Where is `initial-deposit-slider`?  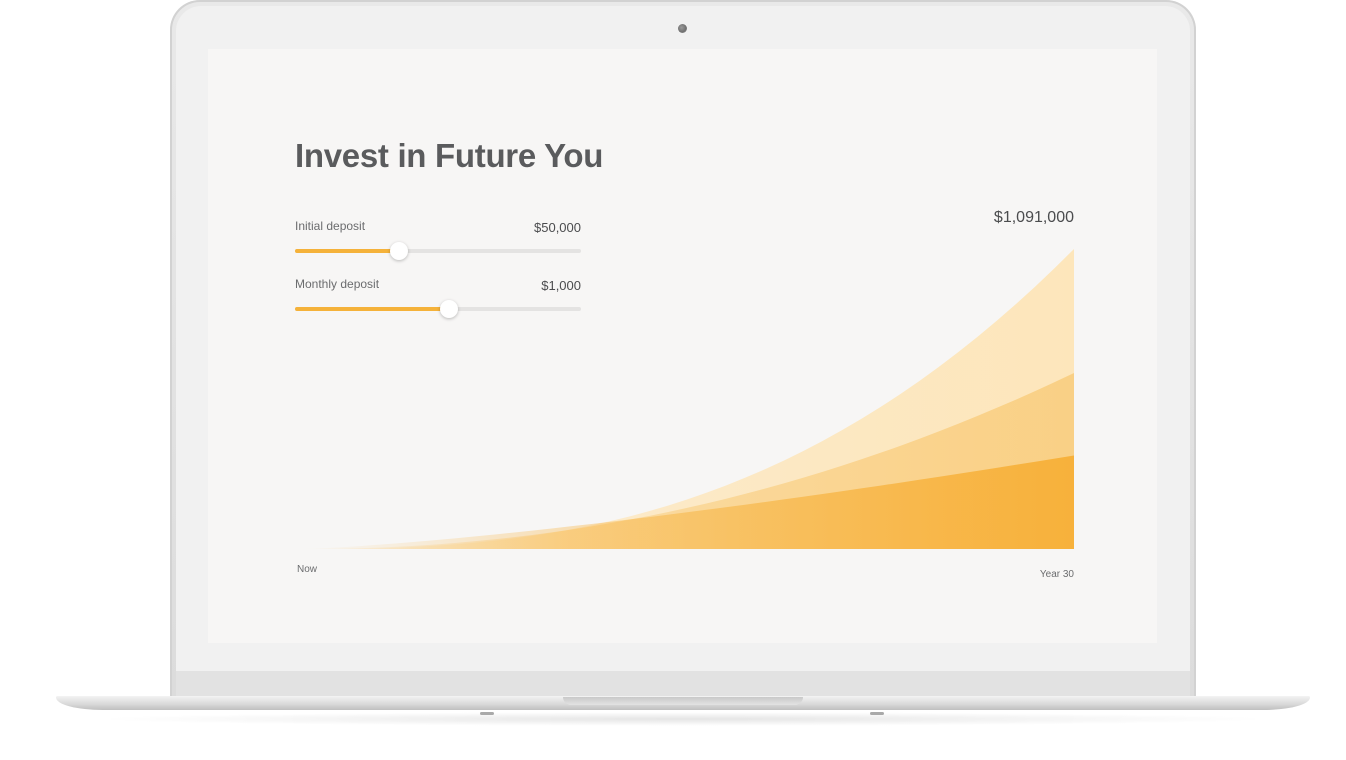
initial-deposit-slider is located at coordinates (438, 251).